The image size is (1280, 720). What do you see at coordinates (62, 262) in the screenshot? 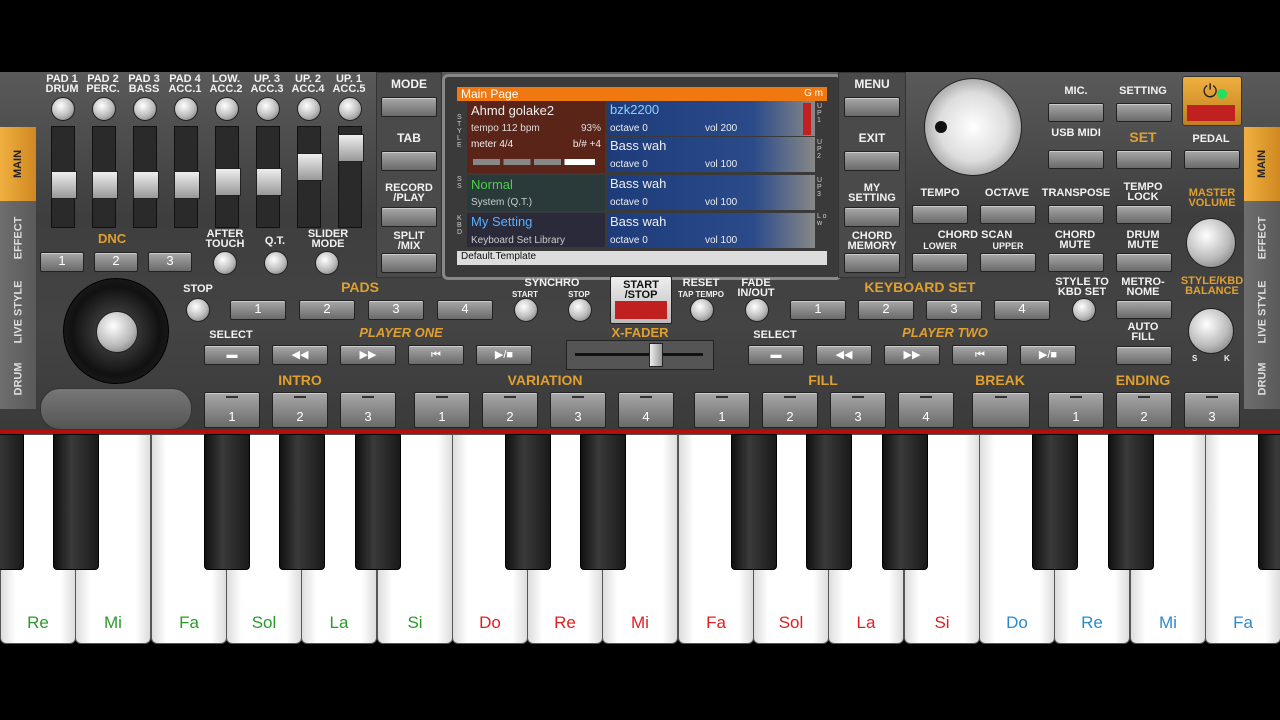
I see `dnc-button-1: 1` at bounding box center [62, 262].